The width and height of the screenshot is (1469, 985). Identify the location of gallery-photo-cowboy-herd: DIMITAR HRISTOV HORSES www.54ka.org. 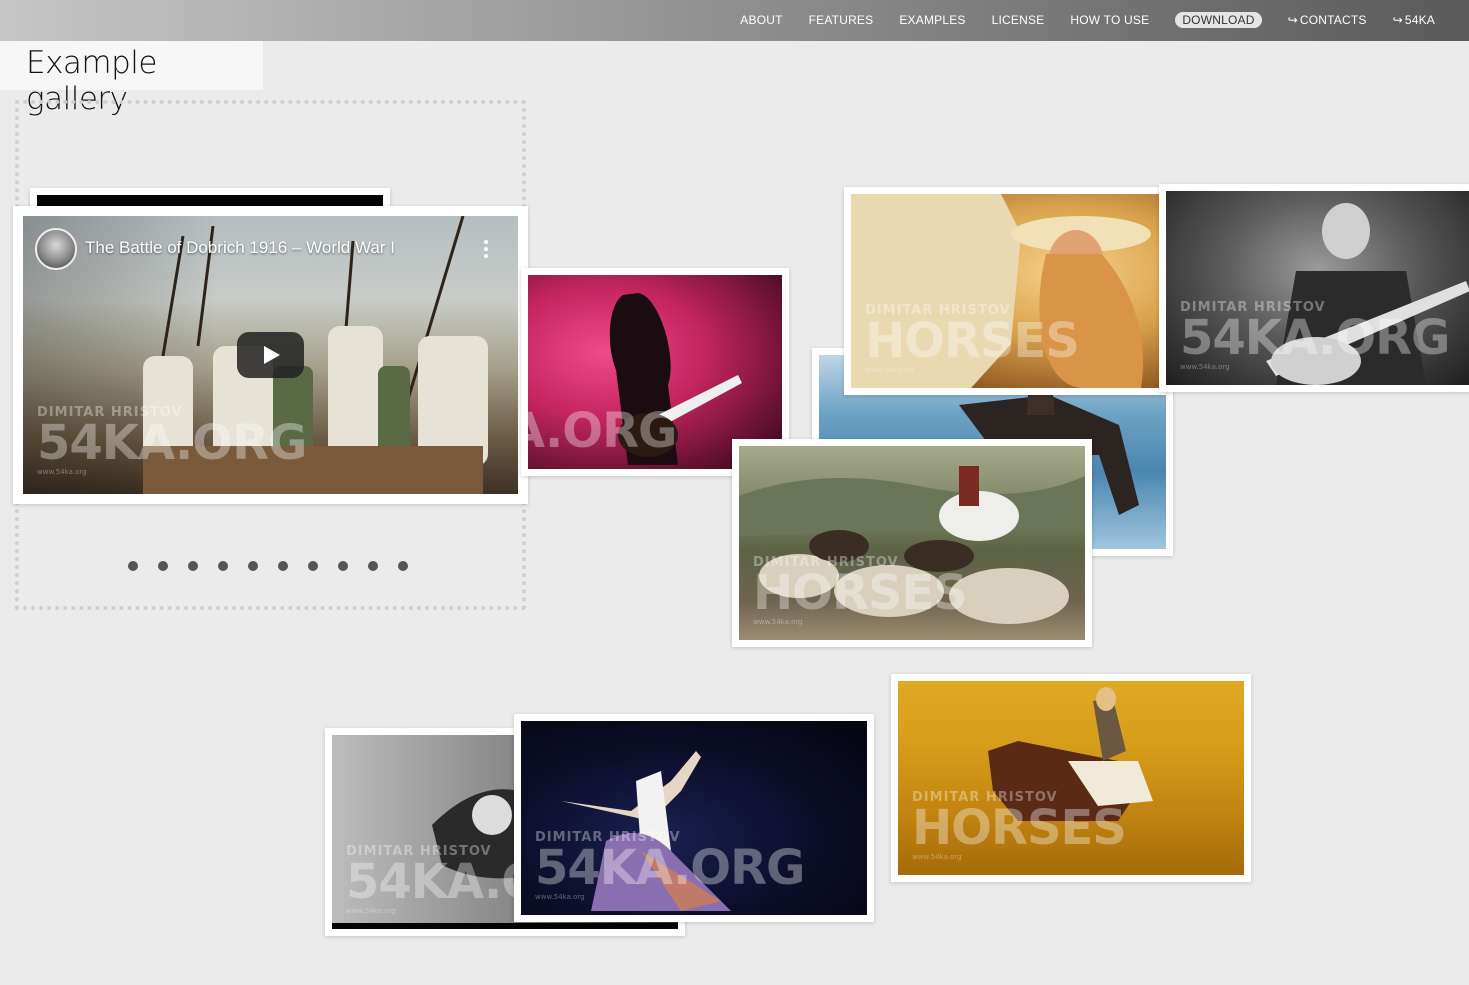
(912, 543).